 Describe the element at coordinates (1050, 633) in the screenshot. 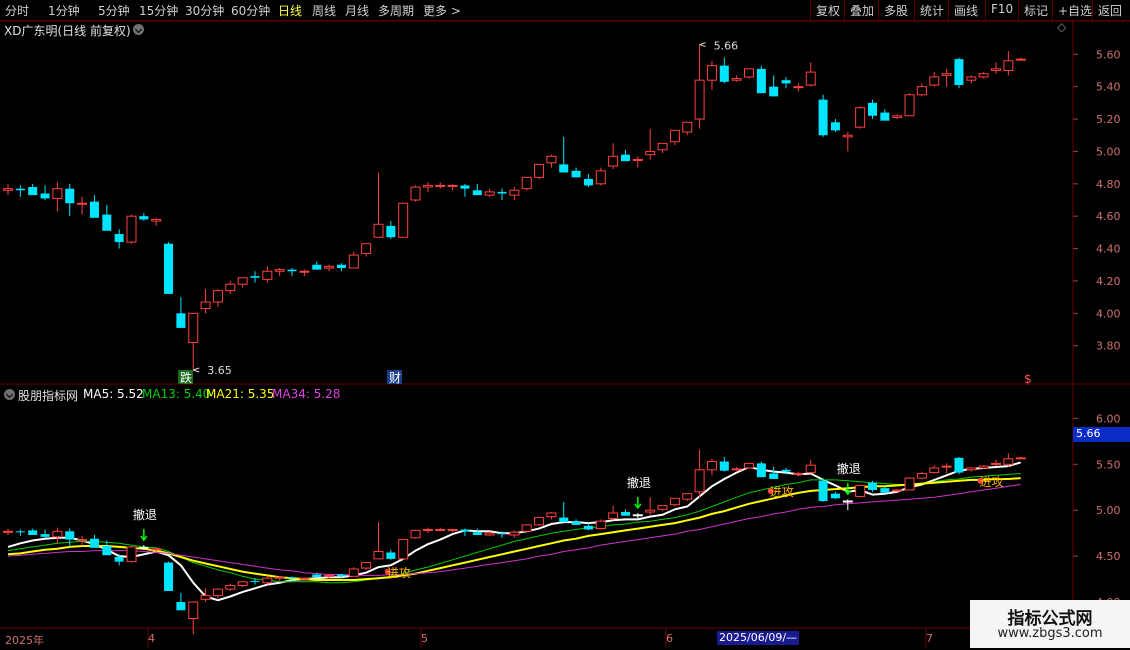

I see `watermark-url: www.zbgs3.com` at that location.